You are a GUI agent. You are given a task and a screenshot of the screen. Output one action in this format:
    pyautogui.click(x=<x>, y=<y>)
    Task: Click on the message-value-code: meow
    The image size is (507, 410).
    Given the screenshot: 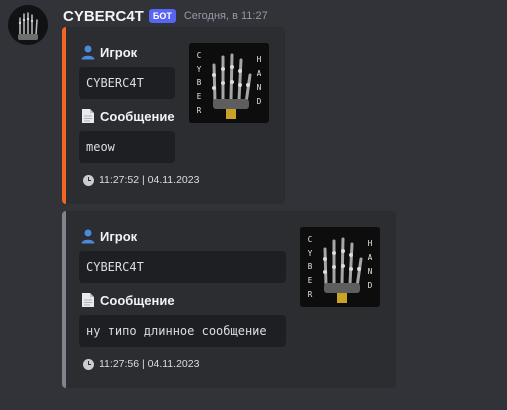 What is the action you would take?
    pyautogui.click(x=127, y=147)
    